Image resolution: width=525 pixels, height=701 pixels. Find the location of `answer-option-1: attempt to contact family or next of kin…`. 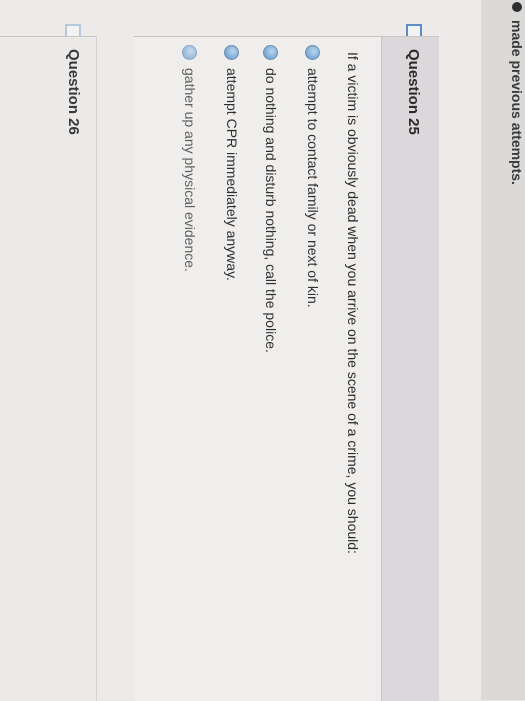

answer-option-1: attempt to contact family or next of kin… is located at coordinates (313, 176).